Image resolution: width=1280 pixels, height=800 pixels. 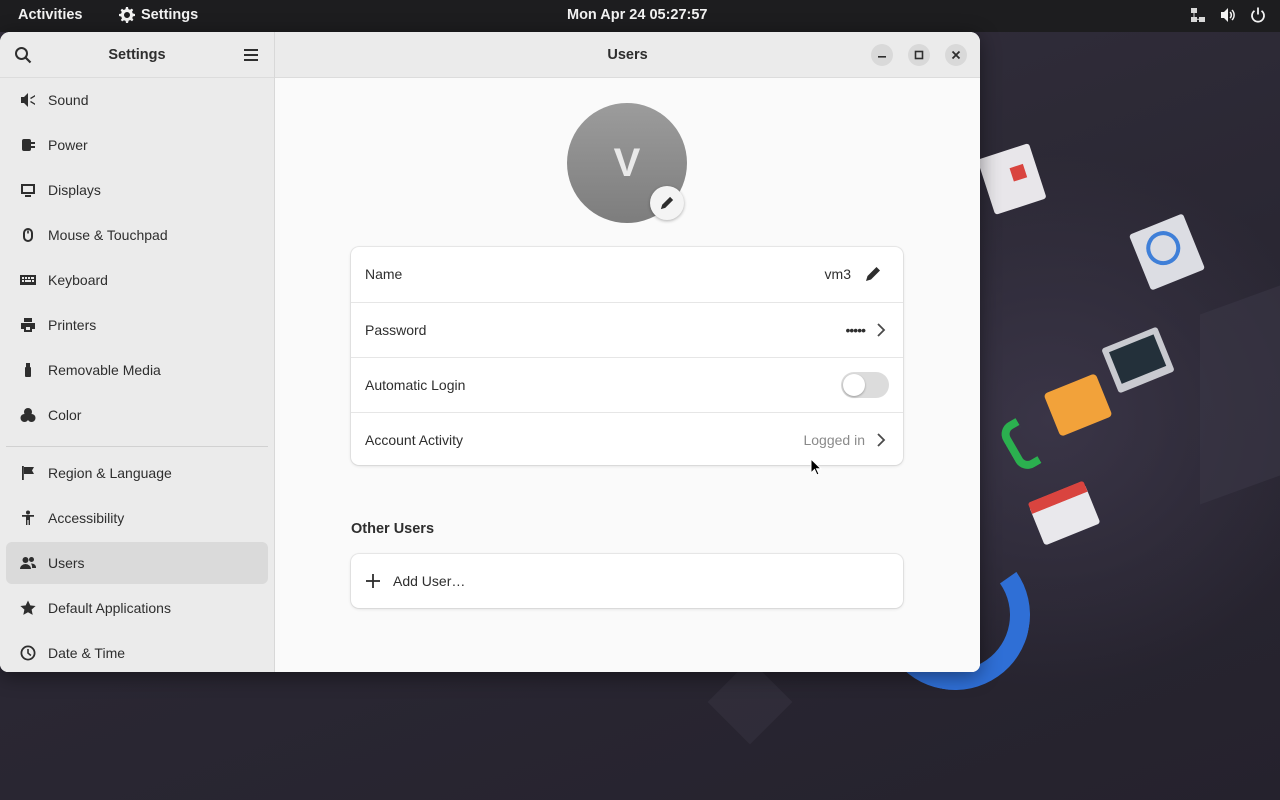 I want to click on close-icon, so click(x=956, y=55).